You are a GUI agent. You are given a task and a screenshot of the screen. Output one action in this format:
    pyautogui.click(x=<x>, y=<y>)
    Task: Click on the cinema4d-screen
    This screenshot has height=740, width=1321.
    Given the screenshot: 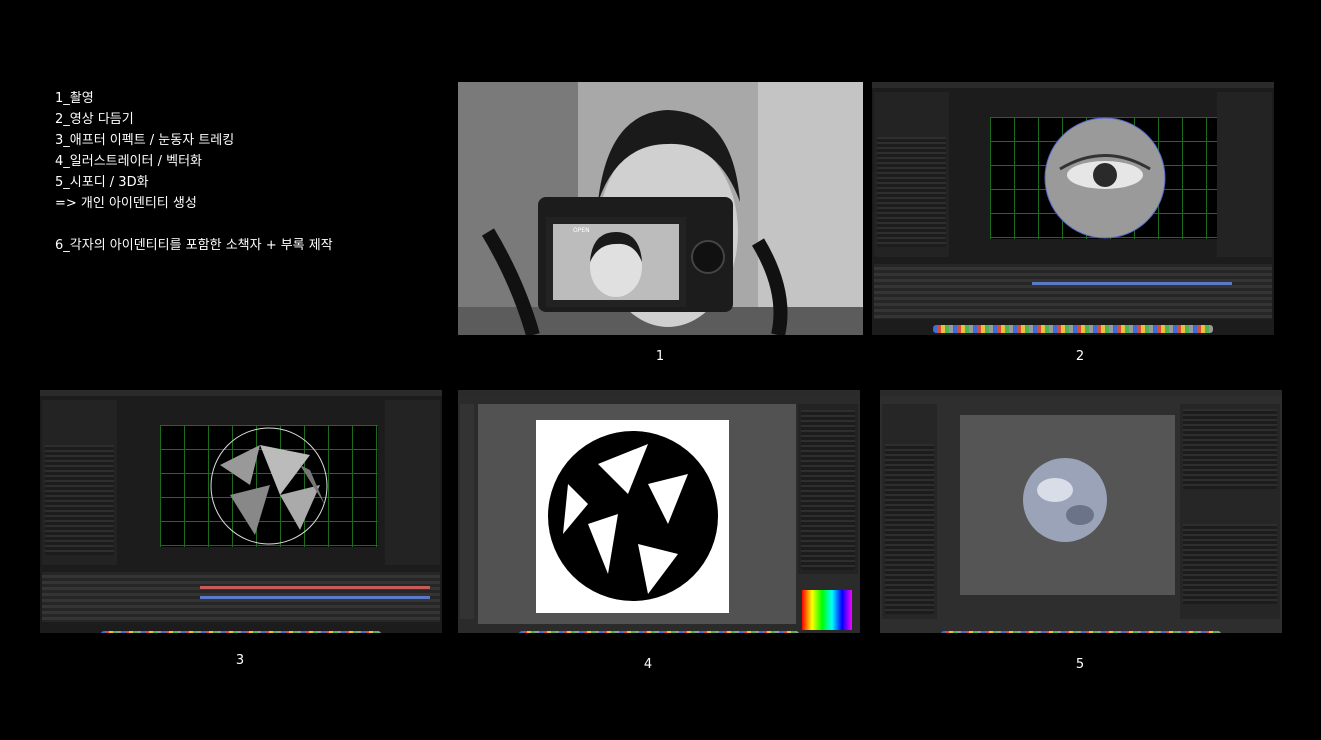 What is the action you would take?
    pyautogui.click(x=1081, y=511)
    